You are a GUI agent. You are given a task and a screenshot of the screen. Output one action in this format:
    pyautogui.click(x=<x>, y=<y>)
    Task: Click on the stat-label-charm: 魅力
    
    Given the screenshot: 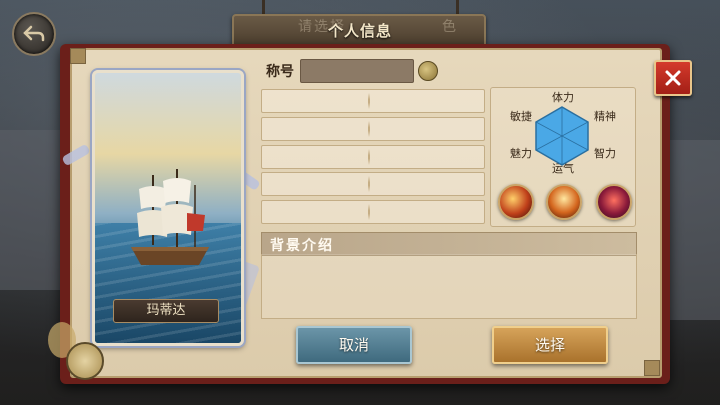 What is the action you would take?
    pyautogui.click(x=521, y=153)
    